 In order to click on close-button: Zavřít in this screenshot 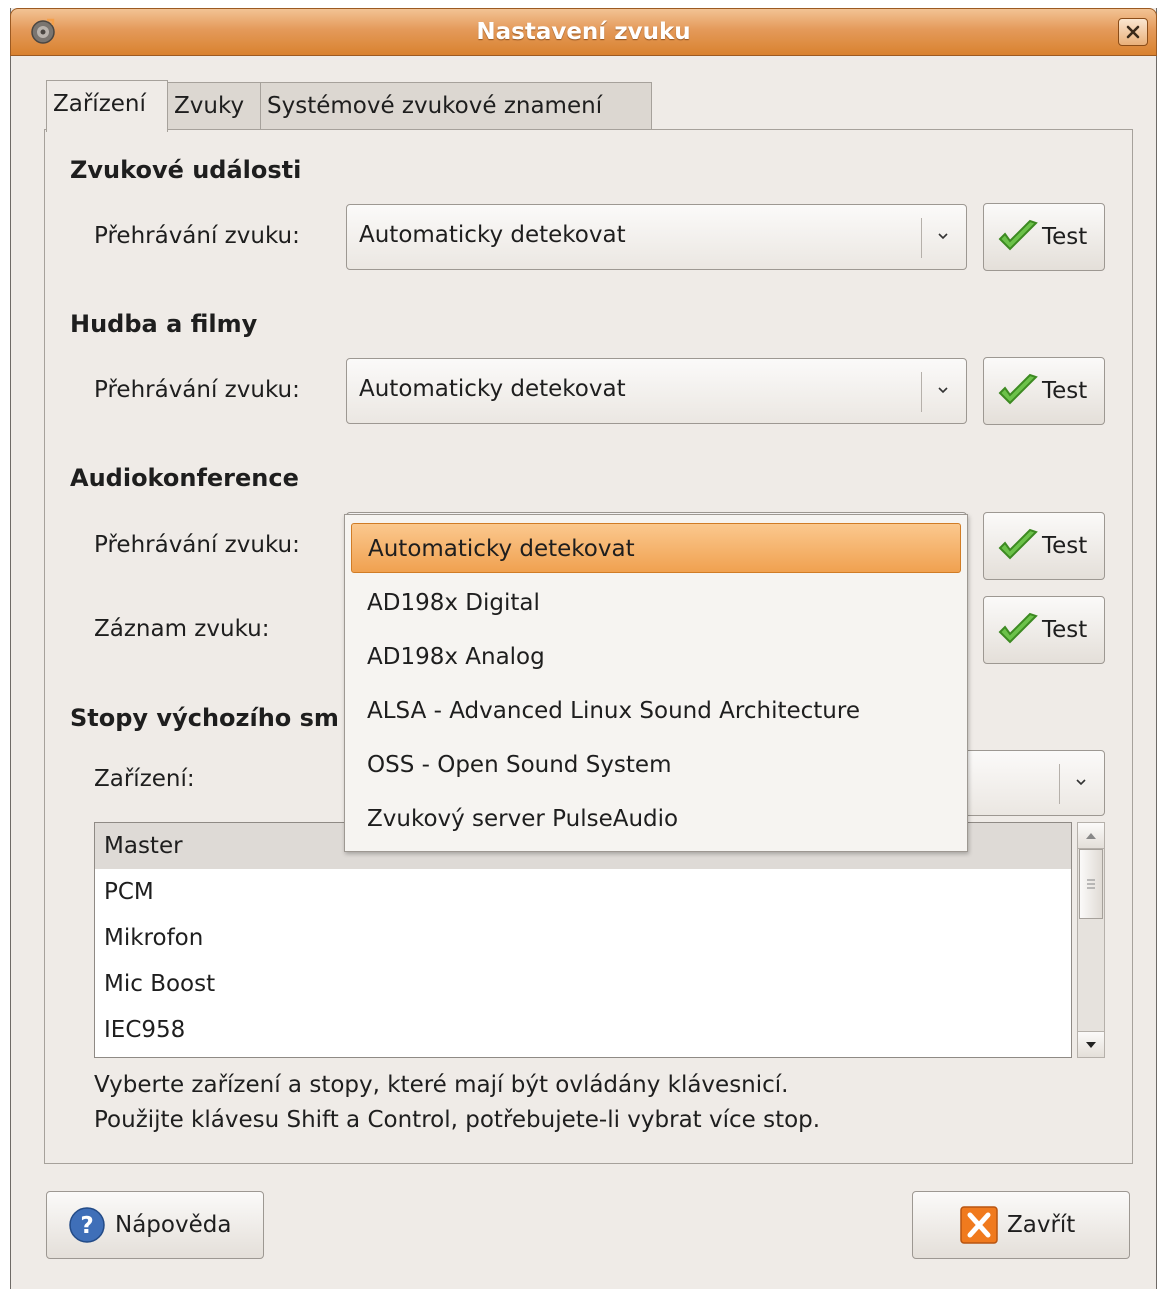, I will do `click(1021, 1225)`.